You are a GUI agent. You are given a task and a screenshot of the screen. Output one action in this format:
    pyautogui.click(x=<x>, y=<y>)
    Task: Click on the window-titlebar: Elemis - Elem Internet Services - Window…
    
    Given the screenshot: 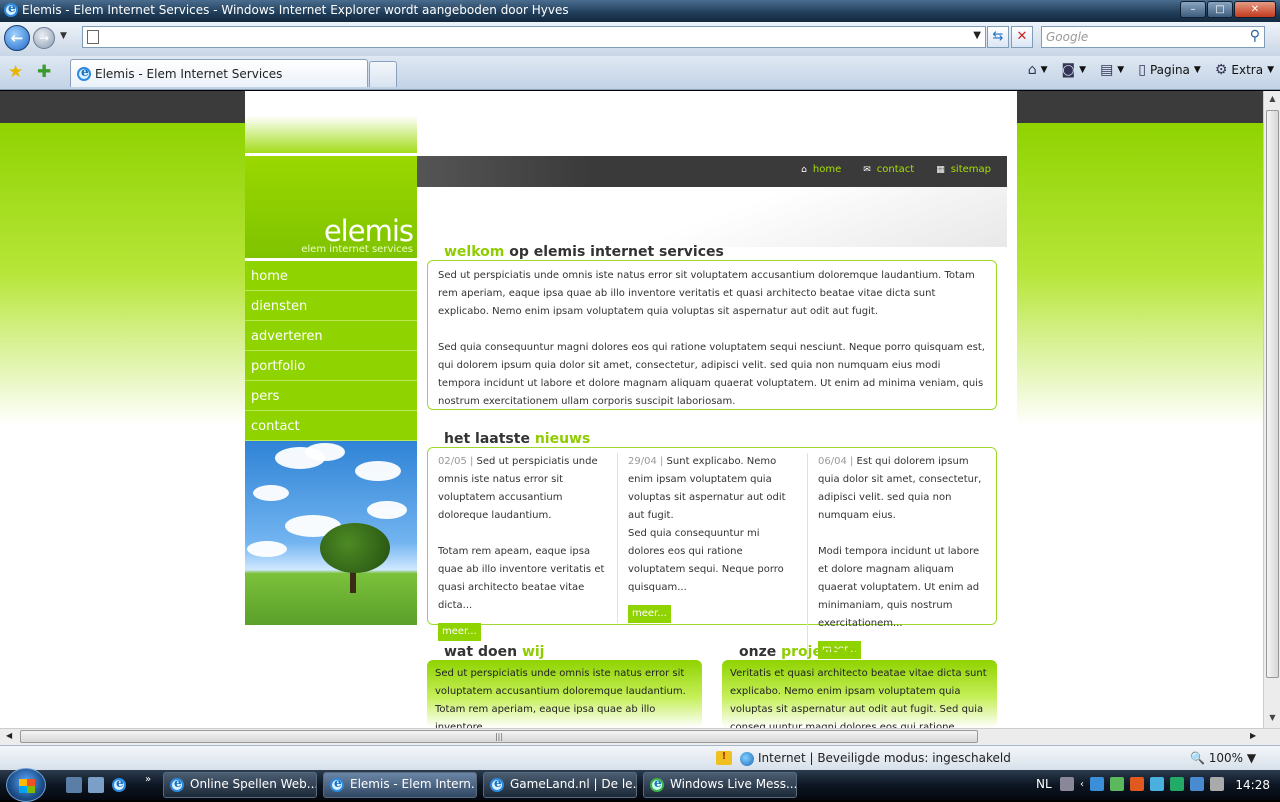 What is the action you would take?
    pyautogui.click(x=640, y=11)
    